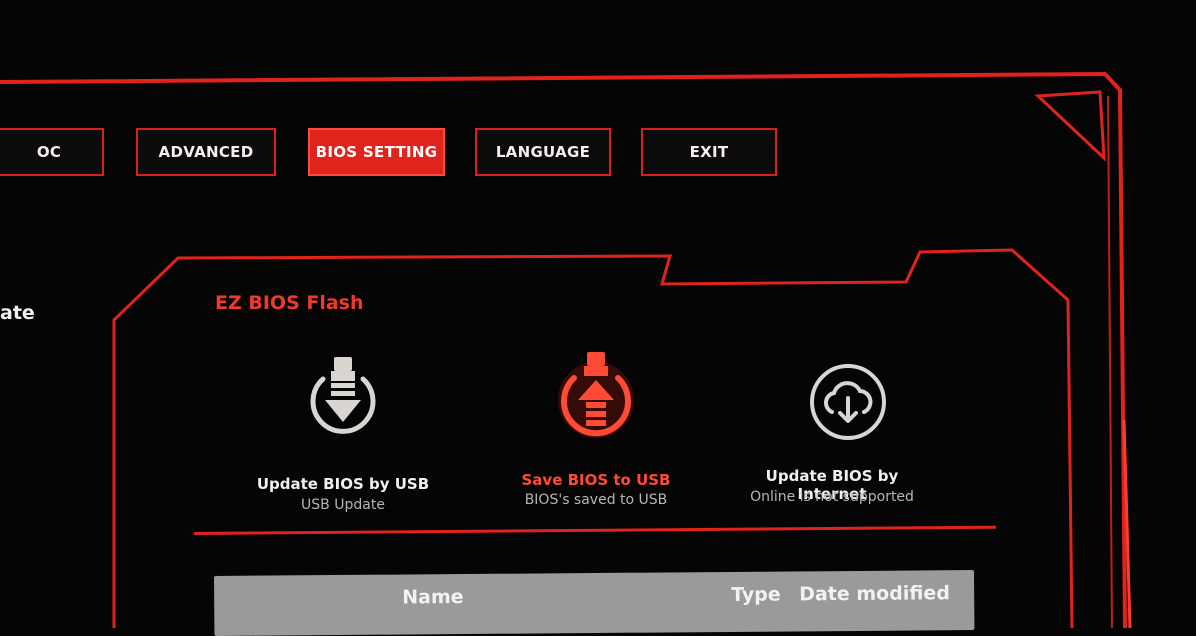 This screenshot has width=1196, height=636. I want to click on tab-language-label: LANGUAGE, so click(543, 152).